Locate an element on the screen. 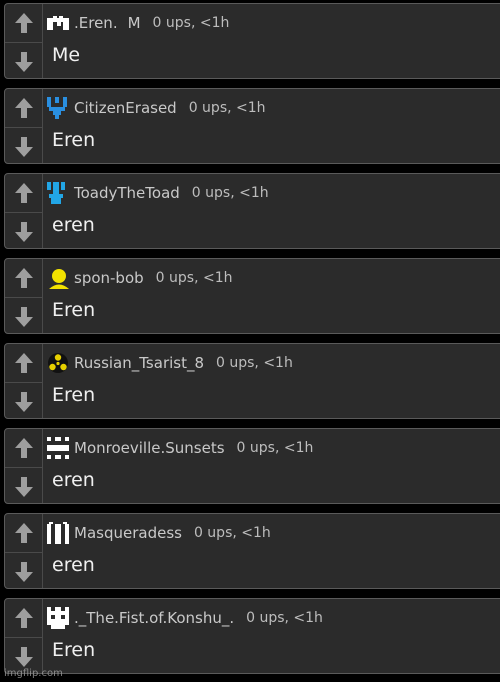 This screenshot has height=682, width=500. user-flair: M is located at coordinates (134, 23).